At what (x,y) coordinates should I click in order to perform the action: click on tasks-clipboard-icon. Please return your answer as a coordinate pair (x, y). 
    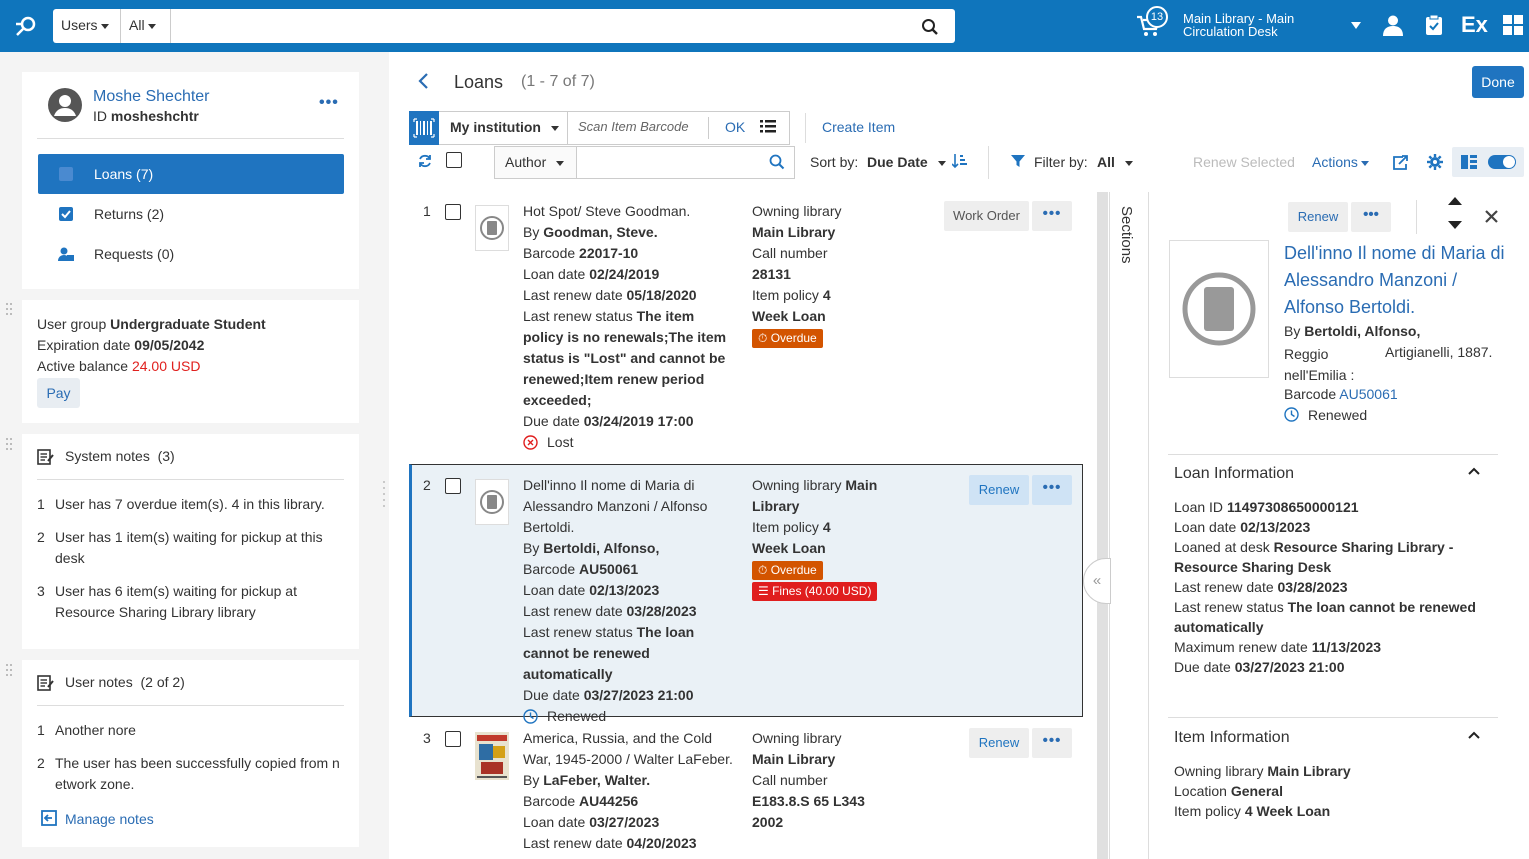
    Looking at the image, I should click on (1434, 25).